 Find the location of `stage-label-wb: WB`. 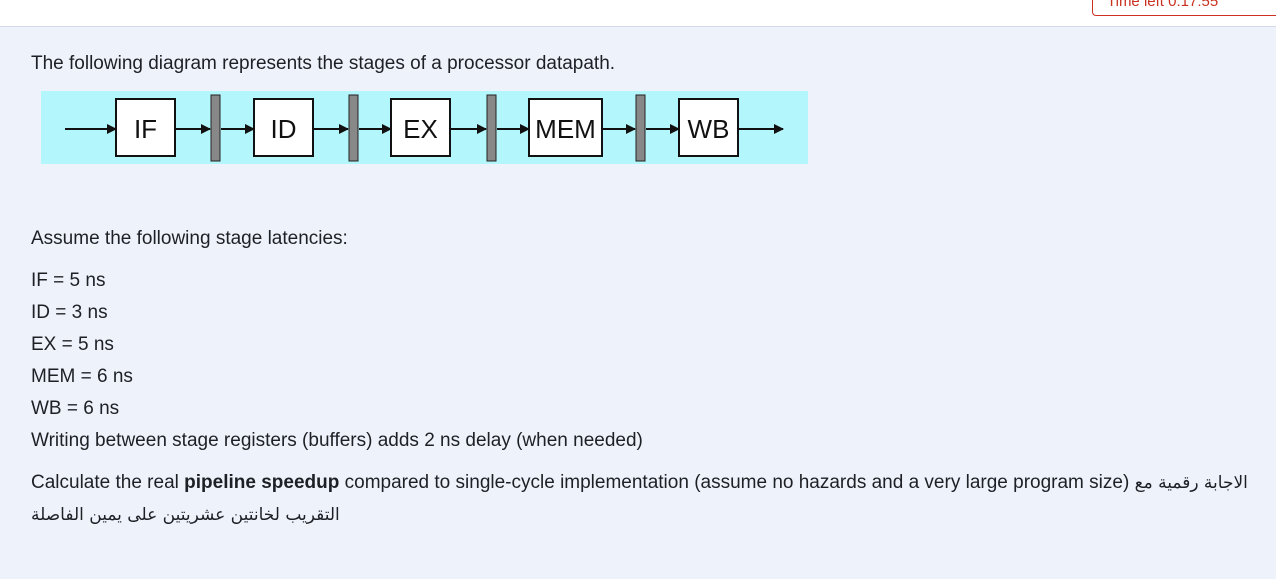

stage-label-wb: WB is located at coordinates (709, 129).